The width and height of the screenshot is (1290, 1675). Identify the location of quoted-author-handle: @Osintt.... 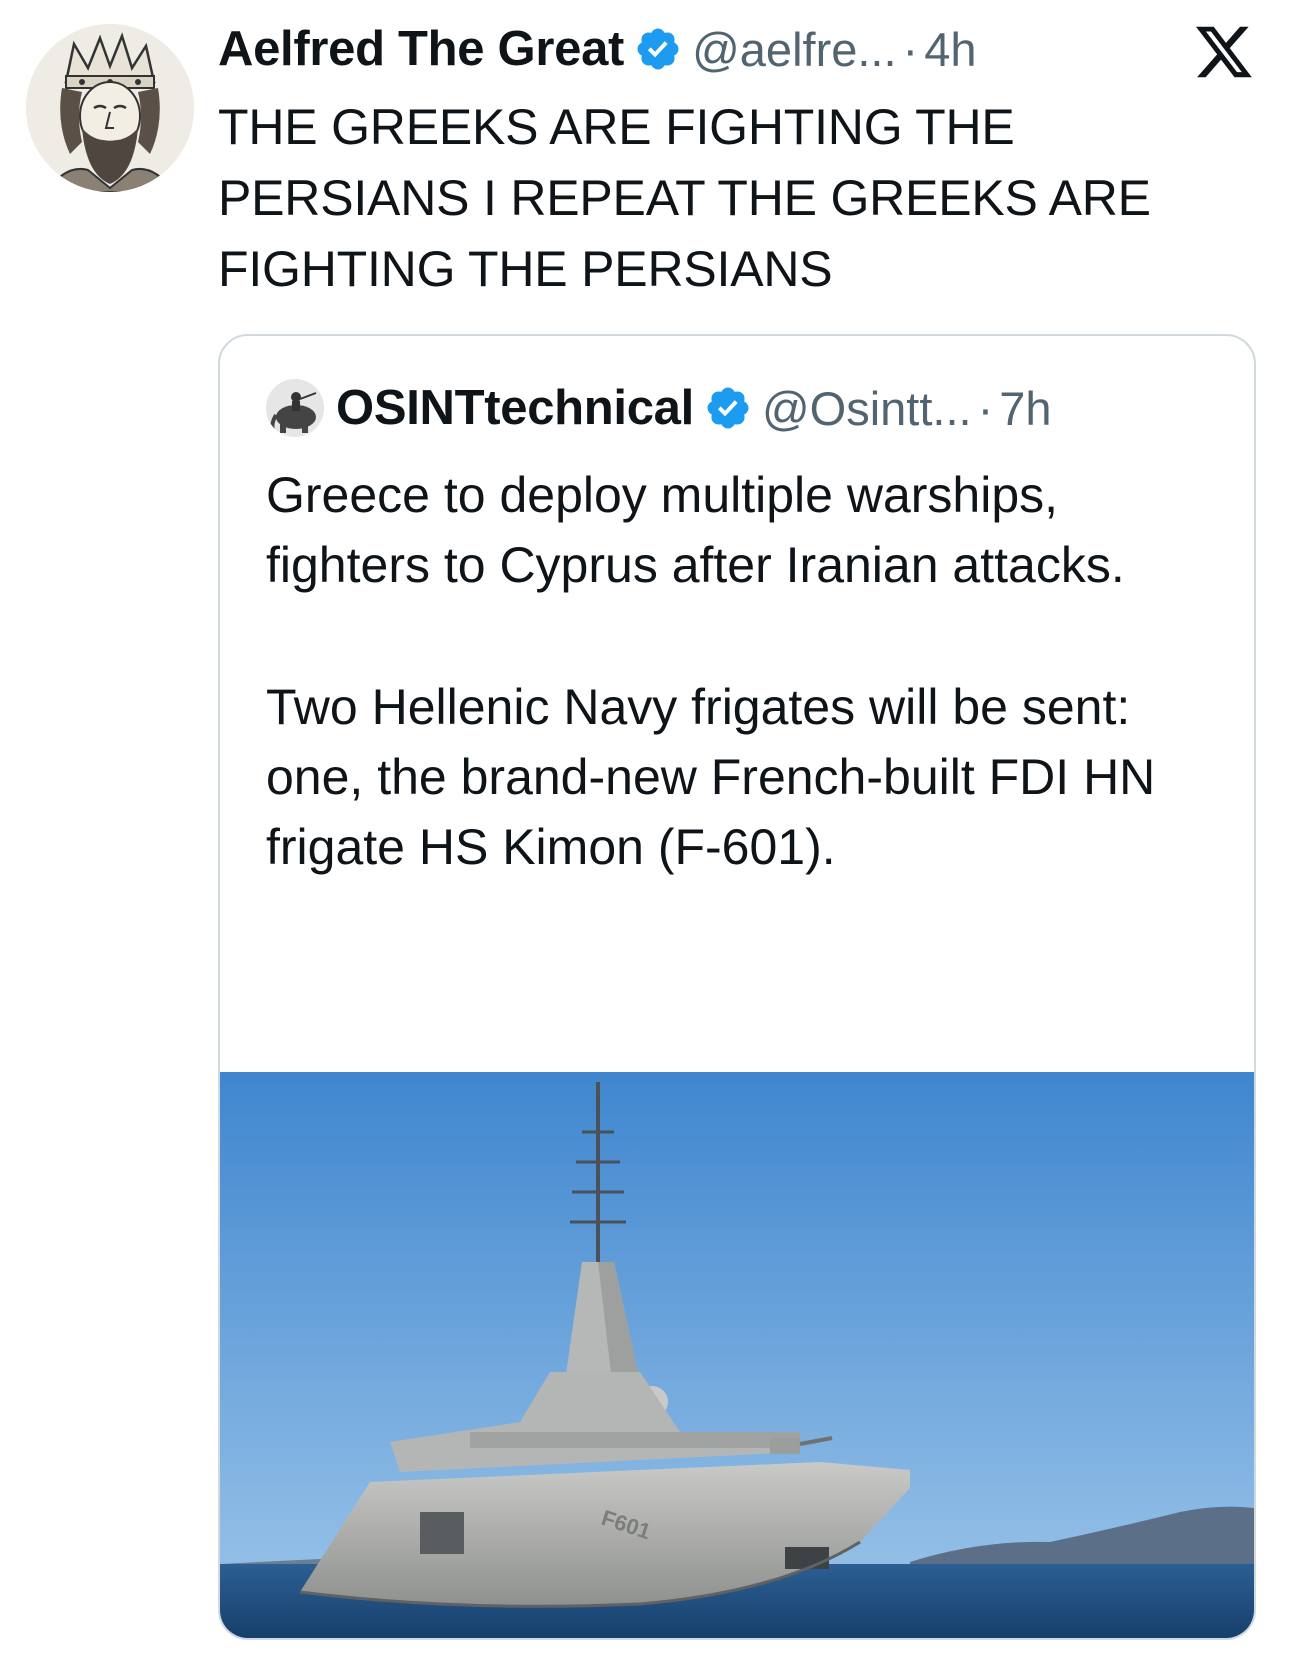
(867, 408).